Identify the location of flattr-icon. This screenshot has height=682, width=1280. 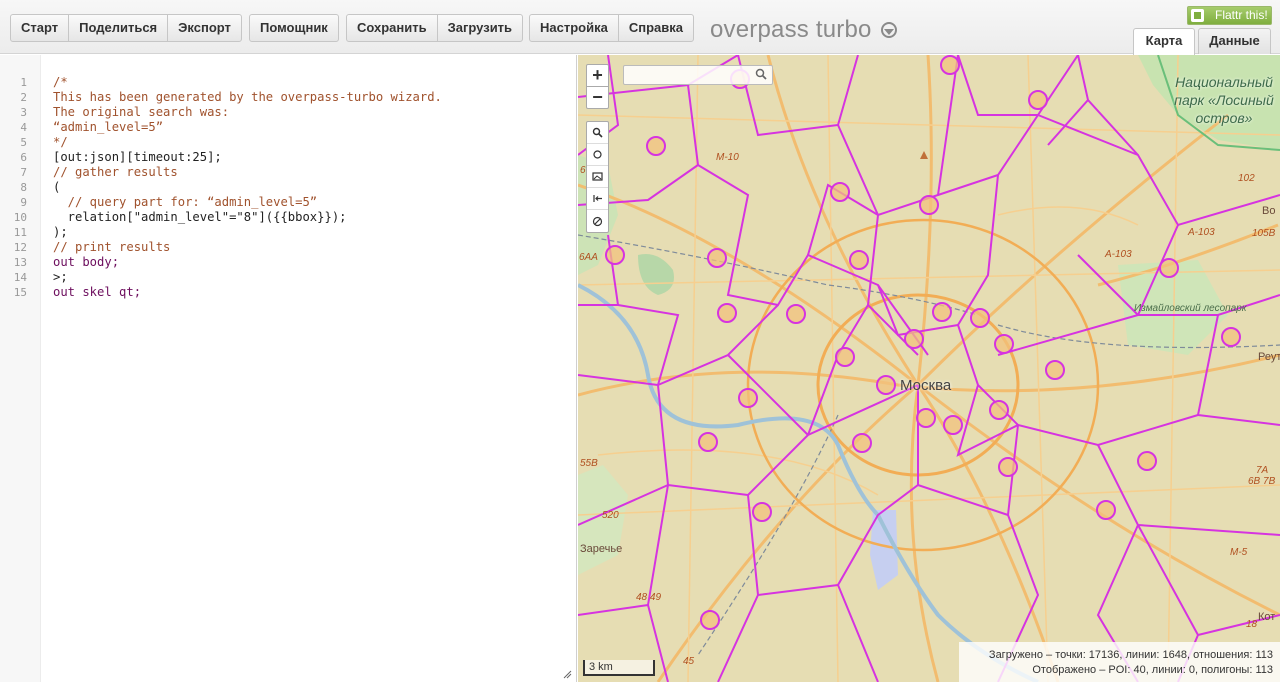
(1197, 15).